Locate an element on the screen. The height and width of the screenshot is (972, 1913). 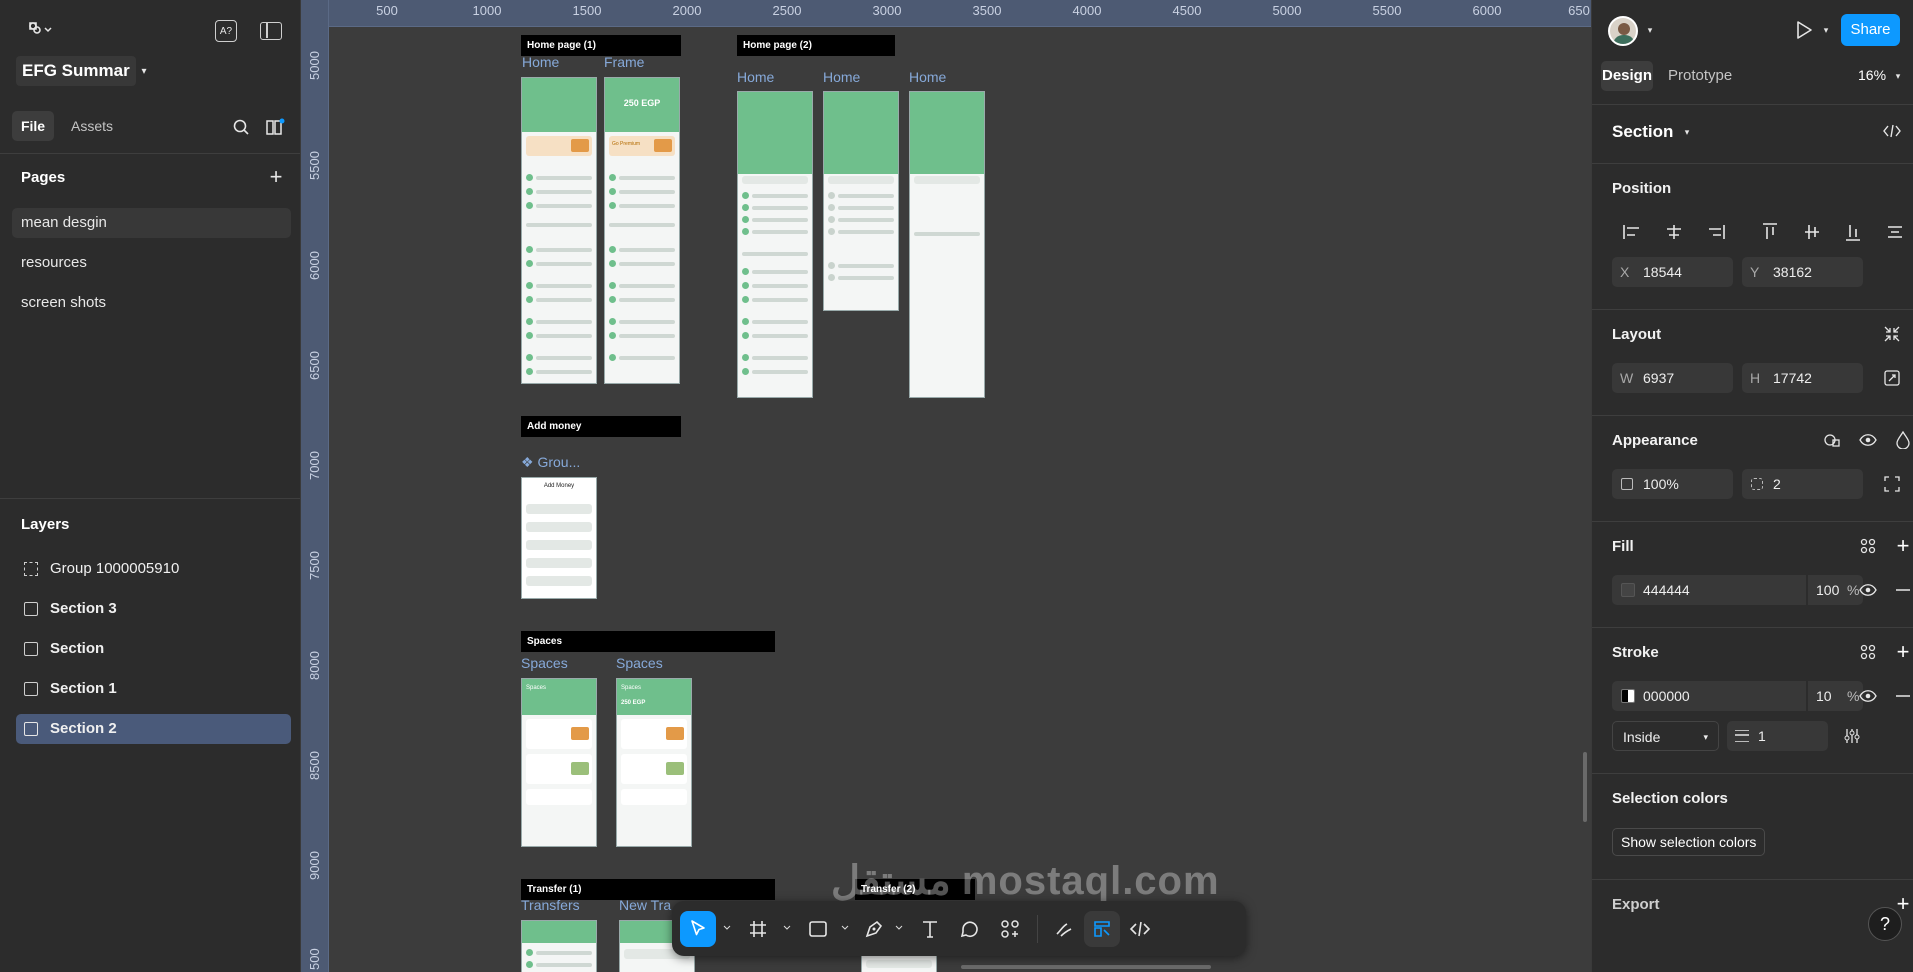
remove-fill-icon is located at coordinates (1903, 590).